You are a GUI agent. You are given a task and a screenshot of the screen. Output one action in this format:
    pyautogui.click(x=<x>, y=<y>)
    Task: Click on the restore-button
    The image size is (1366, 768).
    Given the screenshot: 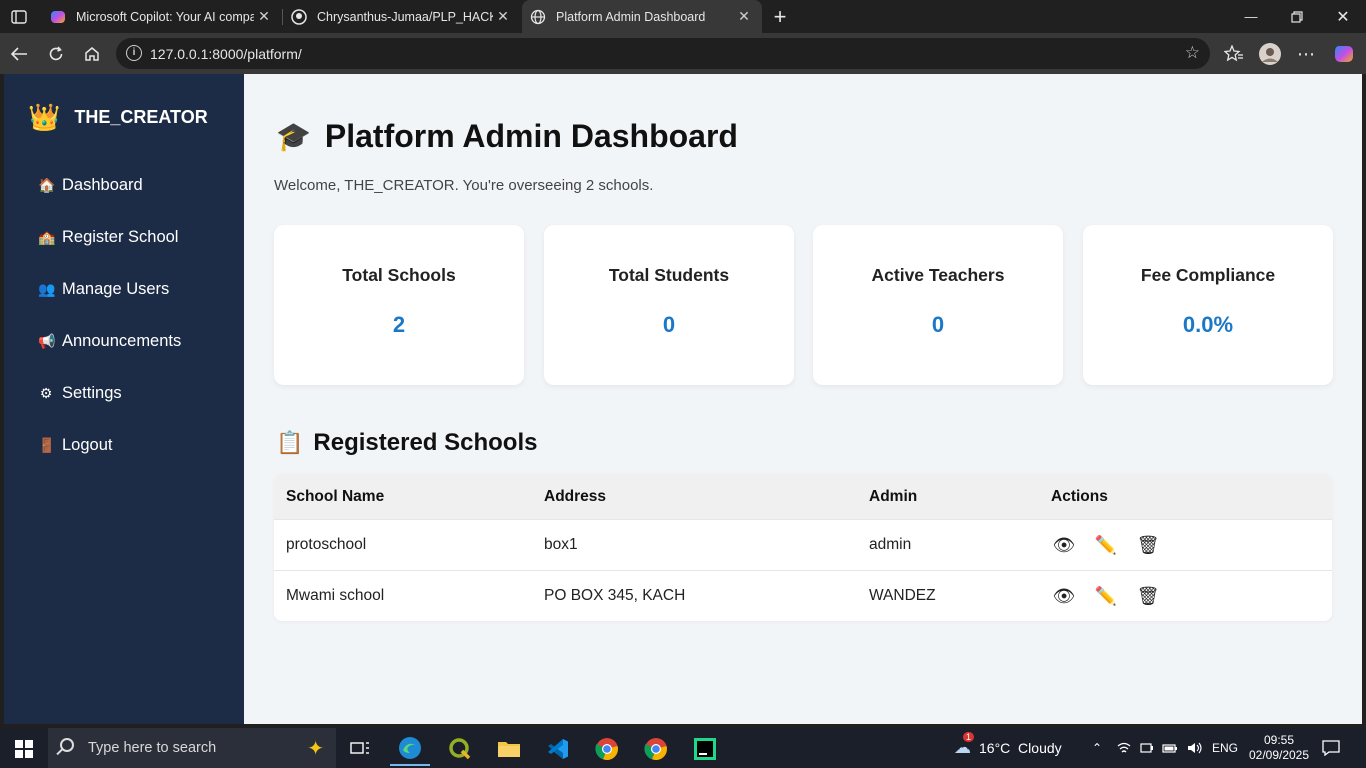 What is the action you would take?
    pyautogui.click(x=1297, y=16)
    